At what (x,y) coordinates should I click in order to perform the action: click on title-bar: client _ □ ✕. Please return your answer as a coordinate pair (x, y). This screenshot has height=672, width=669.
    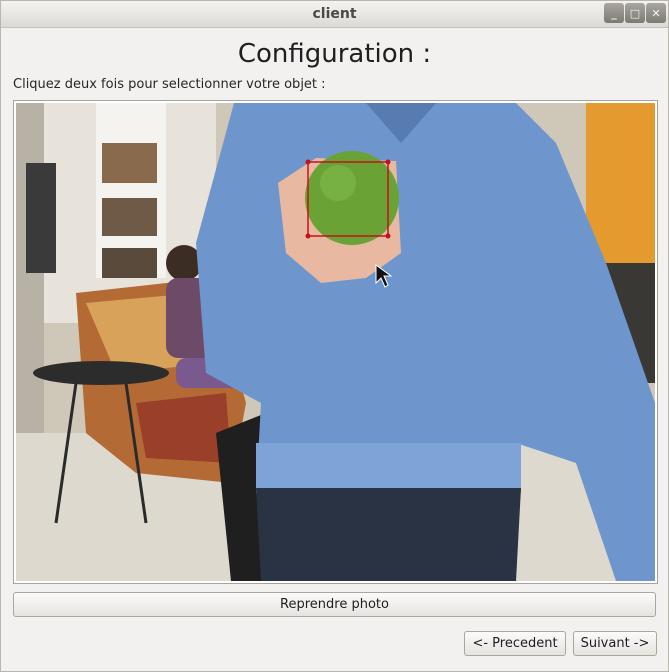
    Looking at the image, I should click on (334, 14).